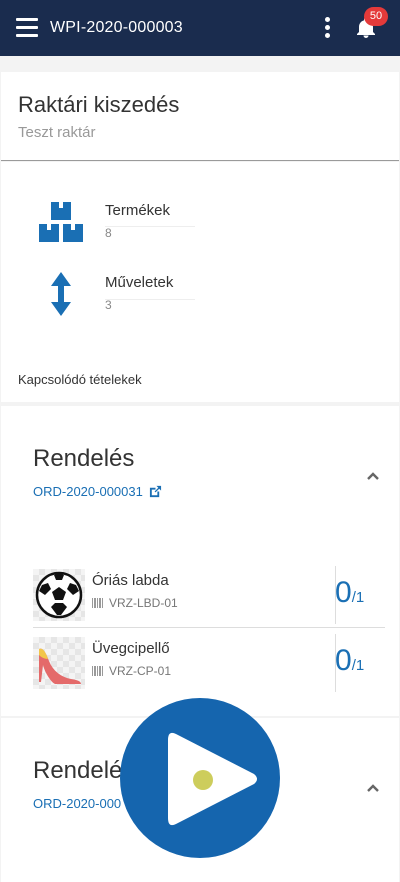 This screenshot has width=400, height=882. I want to click on order-title: Rendelés, so click(84, 458).